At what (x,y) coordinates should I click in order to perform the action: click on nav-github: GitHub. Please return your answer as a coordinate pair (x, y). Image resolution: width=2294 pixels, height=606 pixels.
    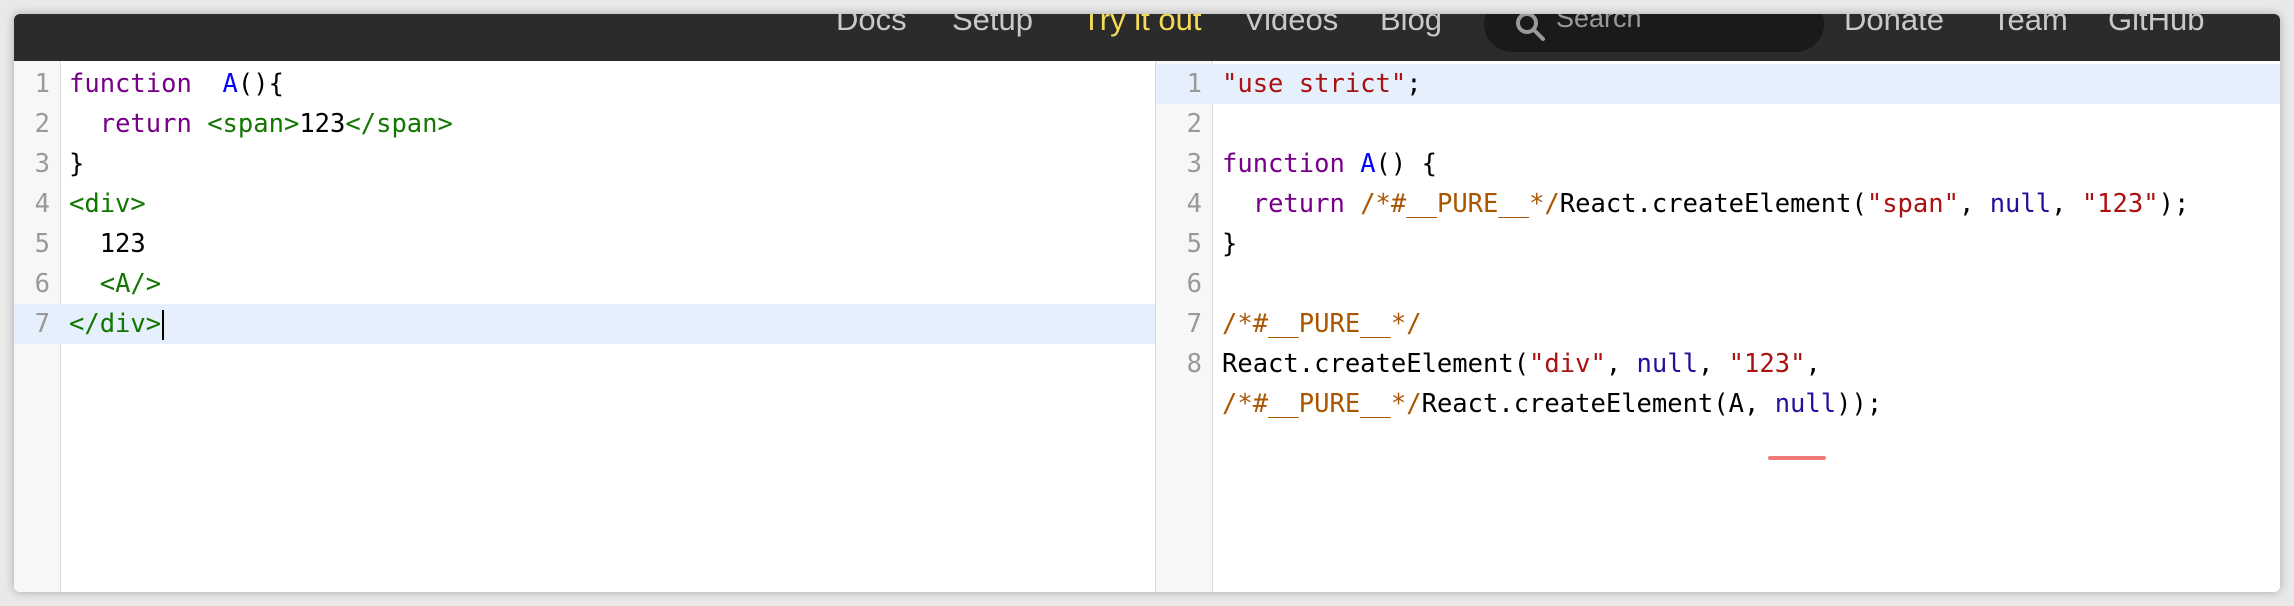
    Looking at the image, I should click on (2156, 26).